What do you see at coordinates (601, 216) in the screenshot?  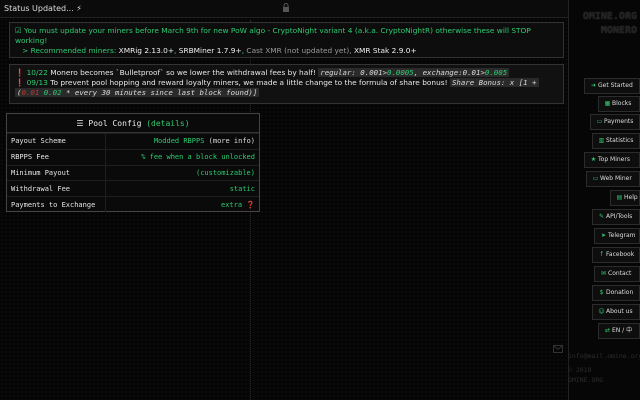 I see `wrench-icon: ✎` at bounding box center [601, 216].